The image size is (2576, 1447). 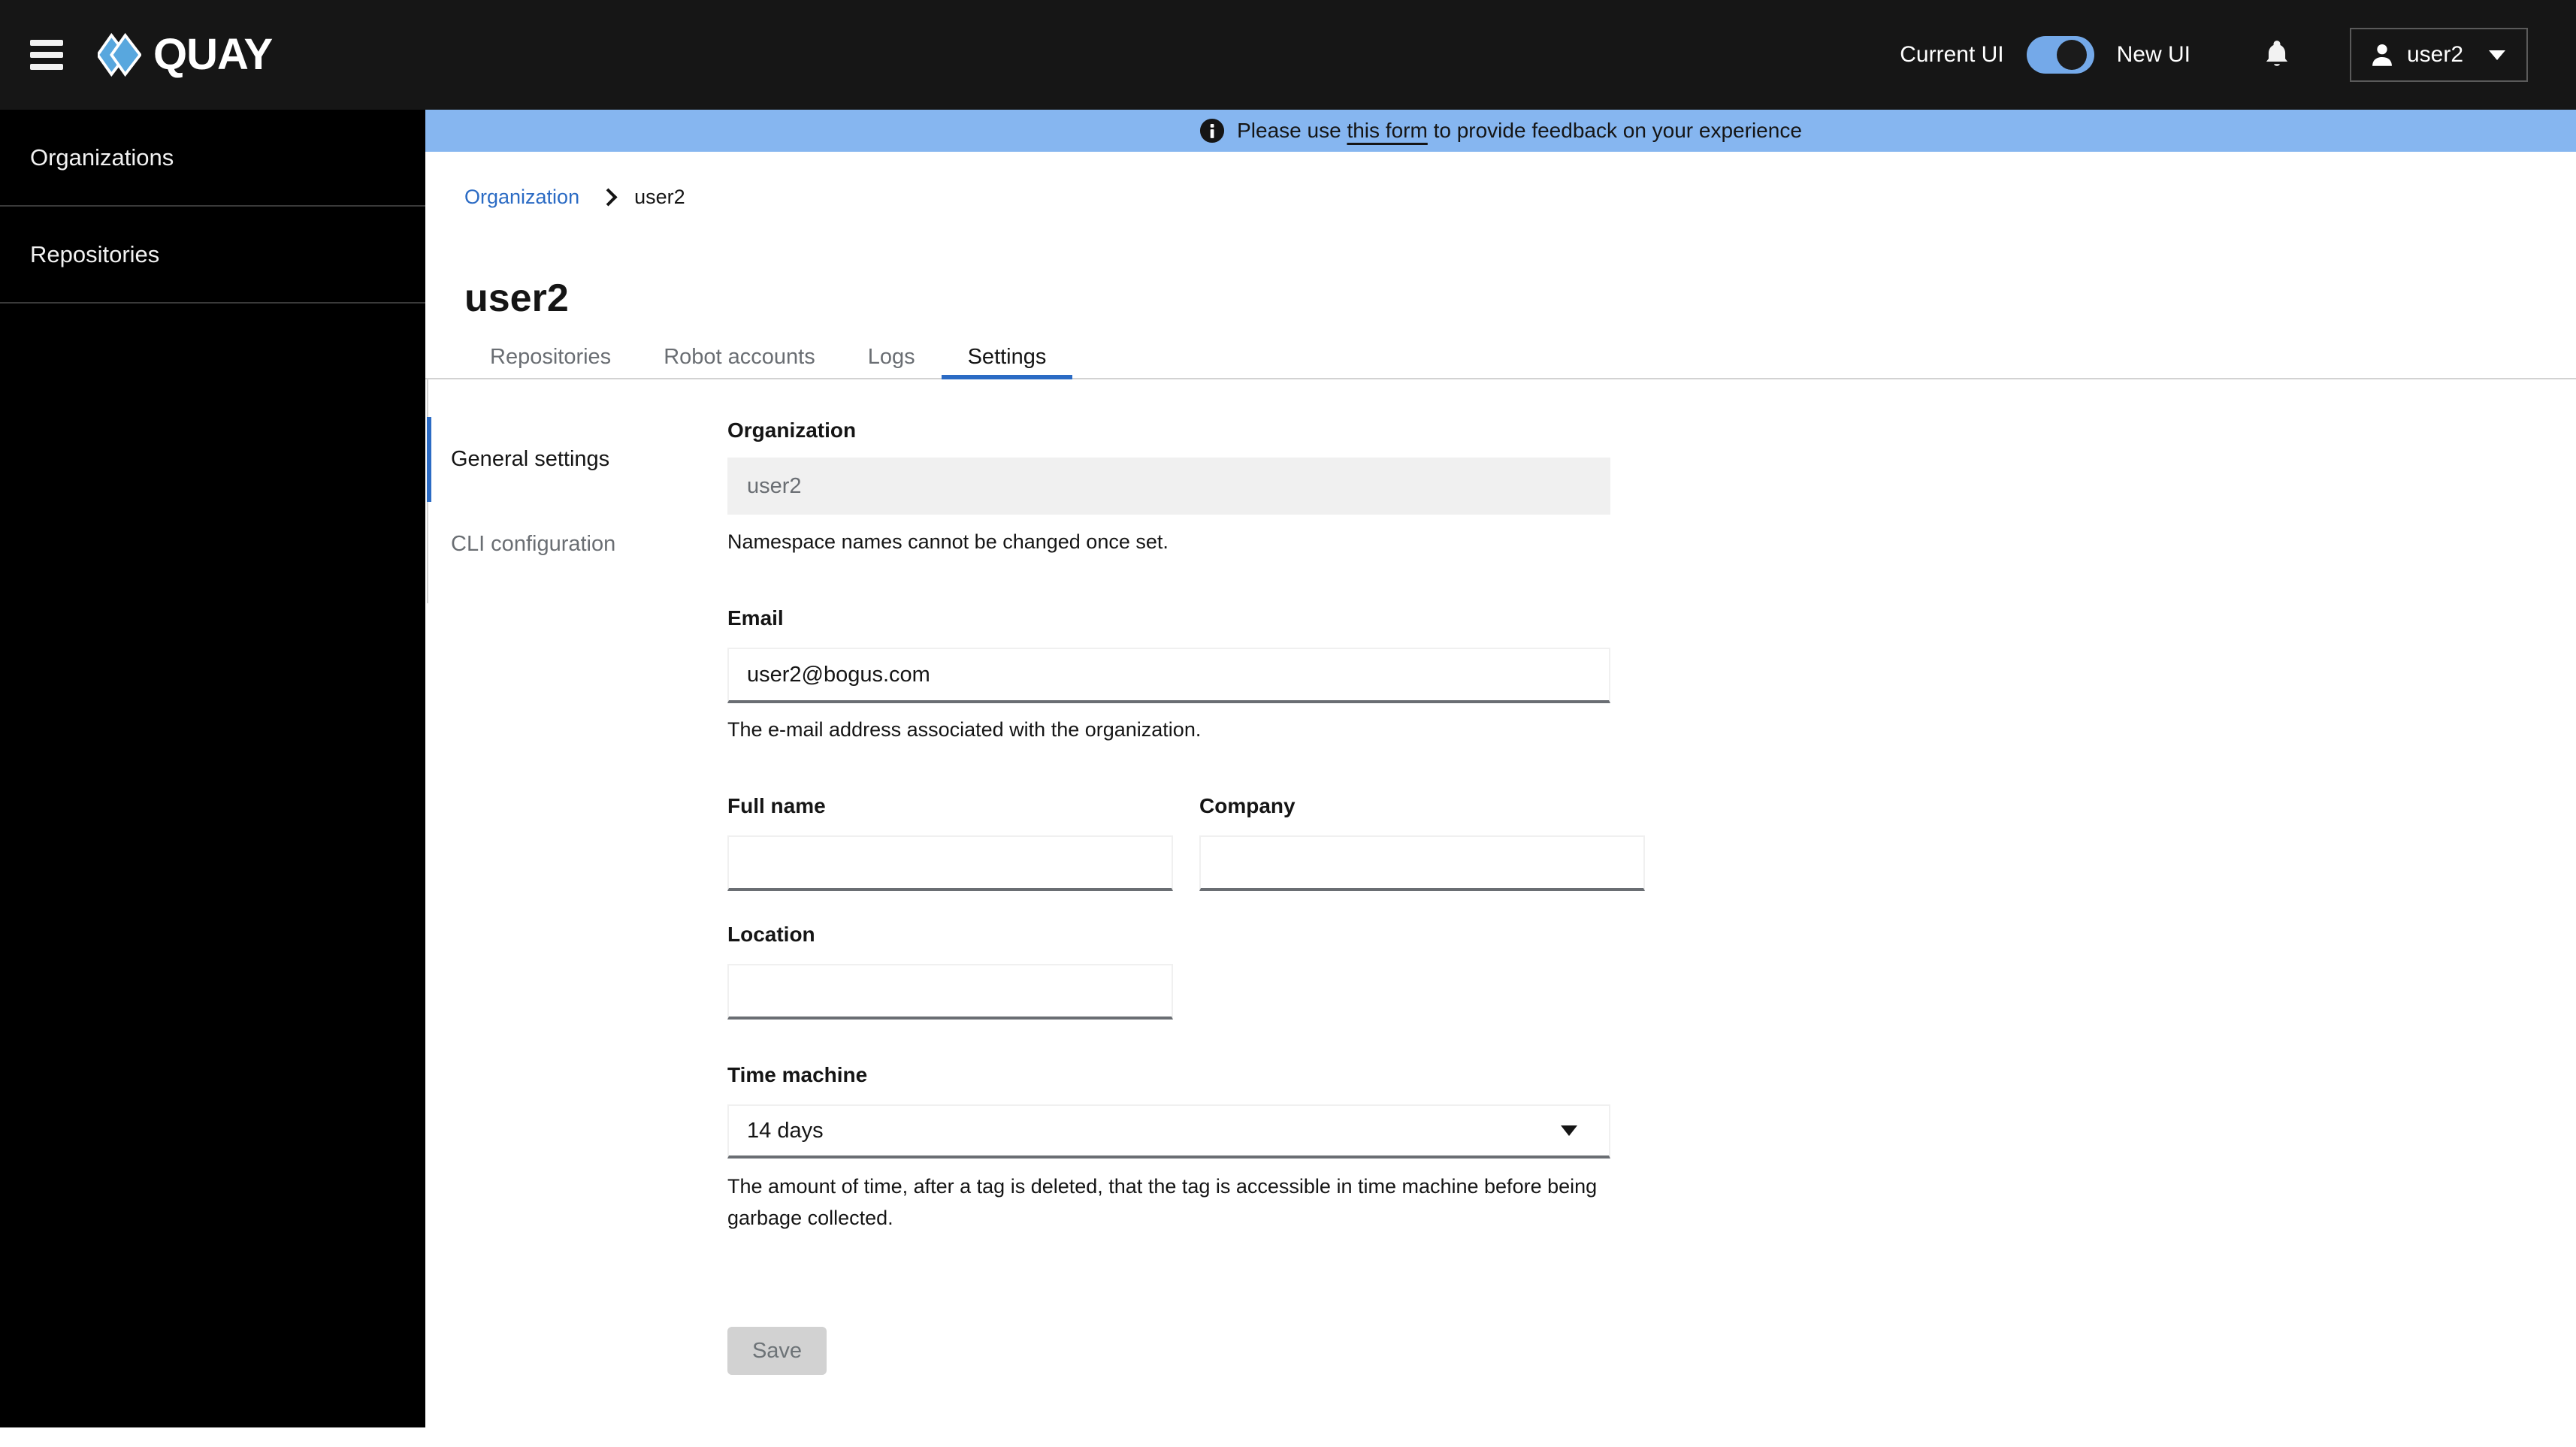 What do you see at coordinates (755, 618) in the screenshot?
I see `email-label: Email` at bounding box center [755, 618].